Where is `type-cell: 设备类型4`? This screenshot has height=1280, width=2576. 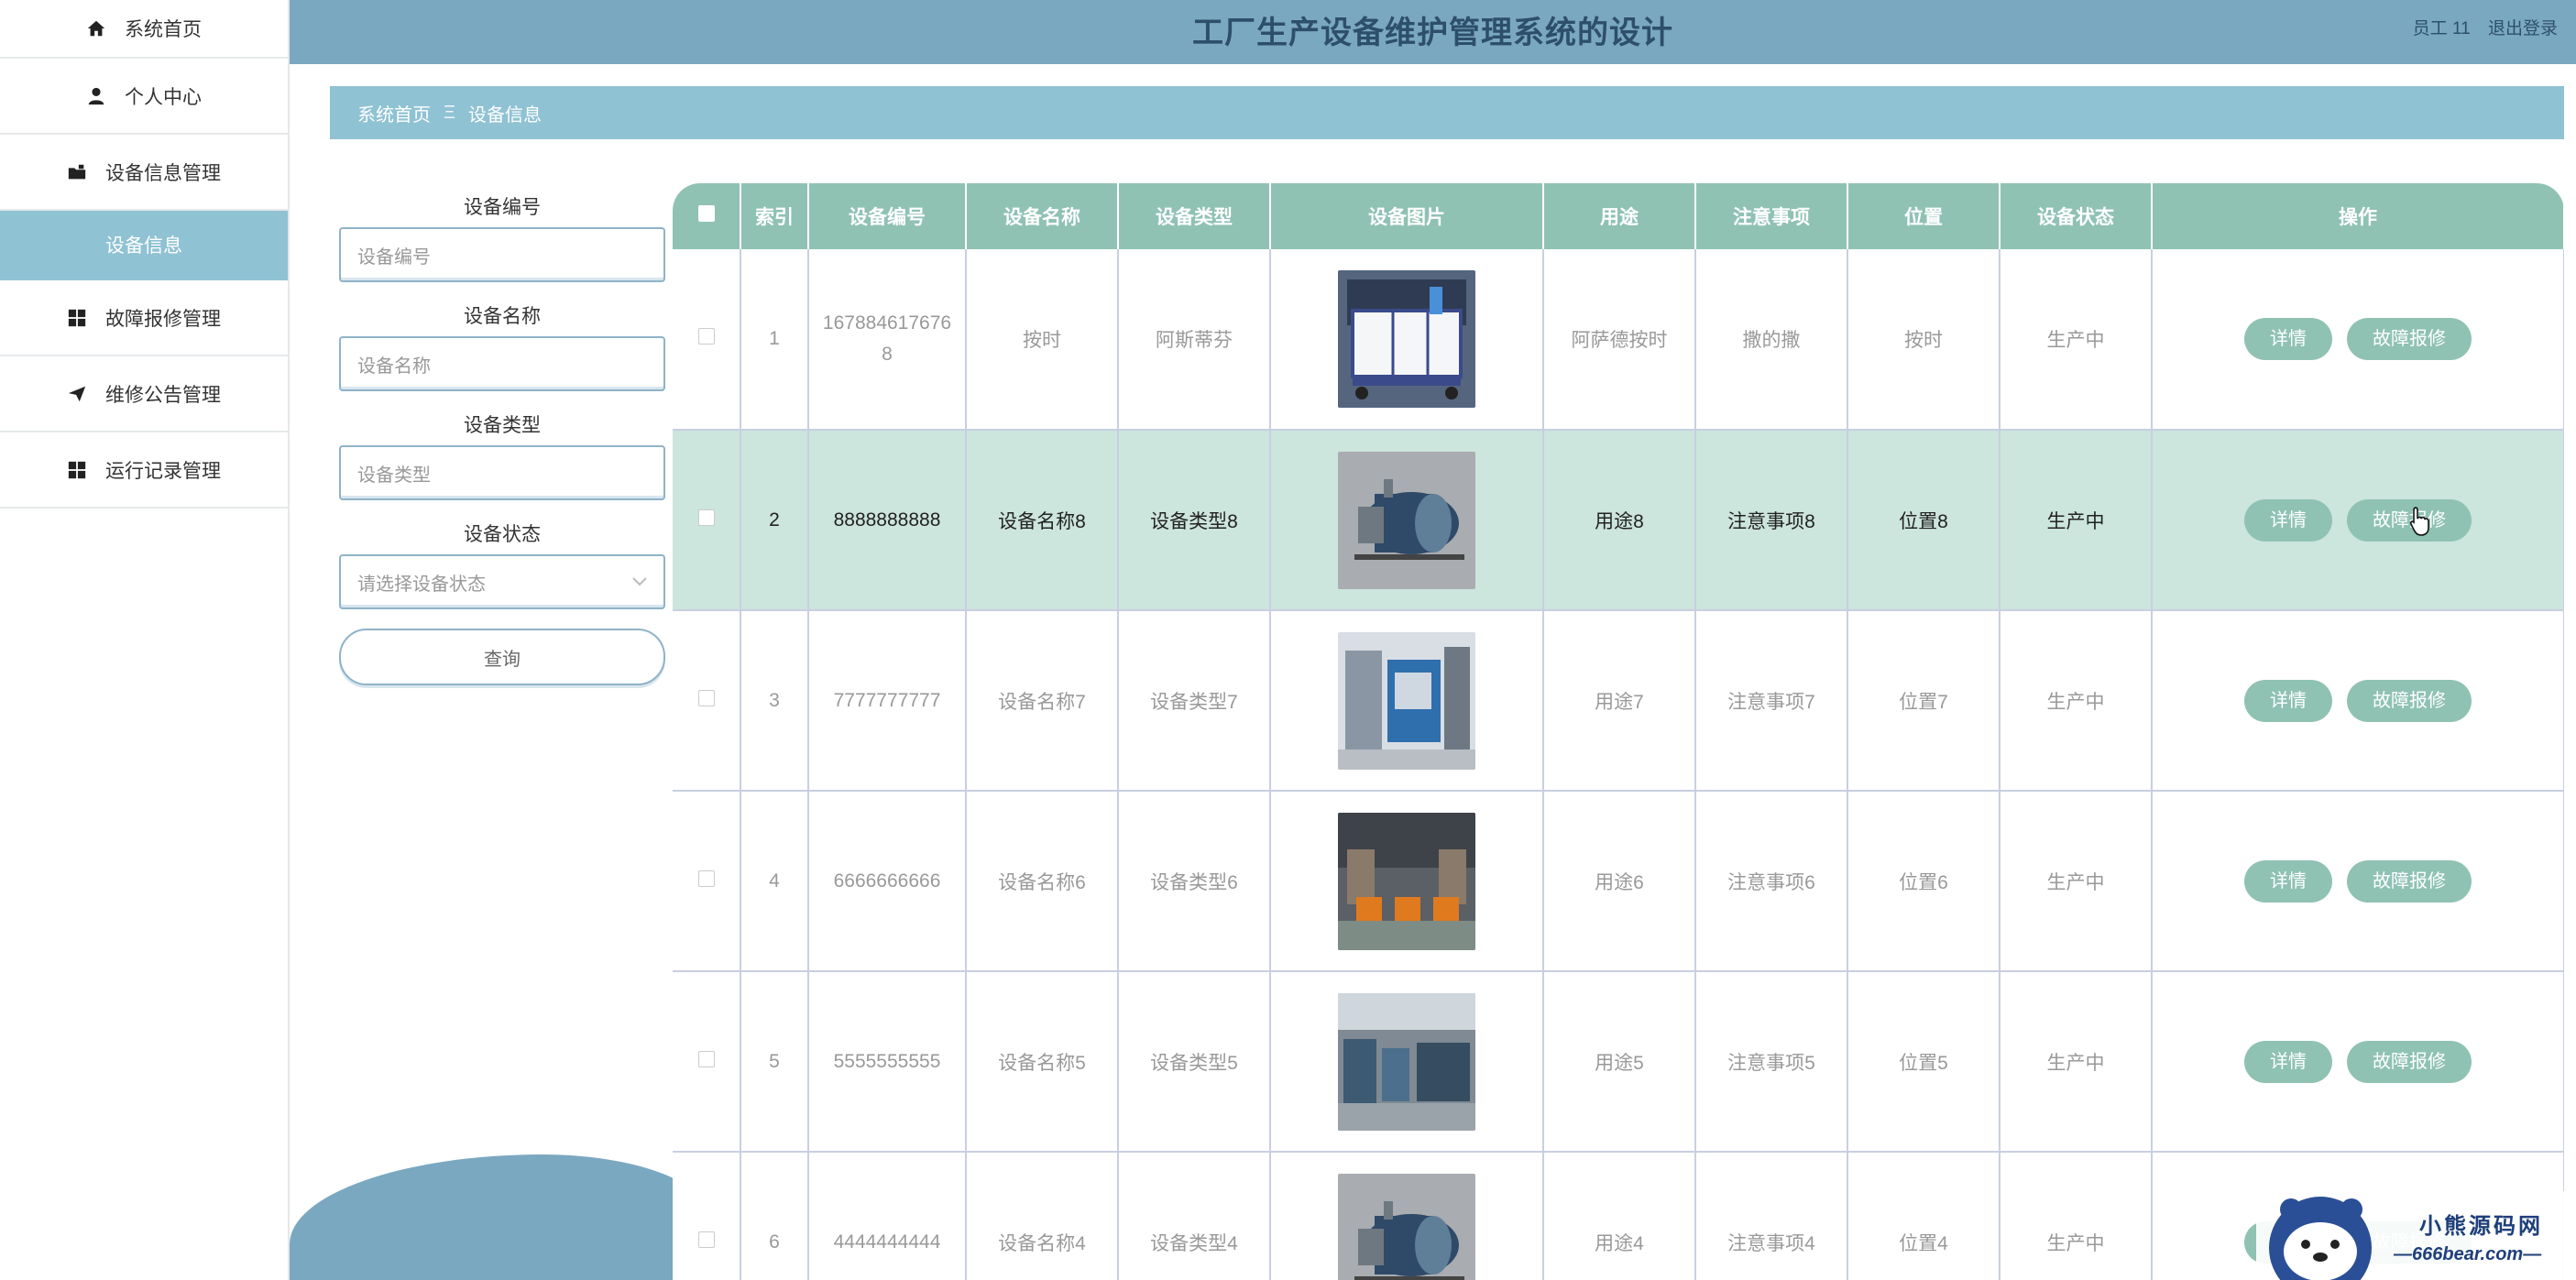 type-cell: 设备类型4 is located at coordinates (1194, 1216).